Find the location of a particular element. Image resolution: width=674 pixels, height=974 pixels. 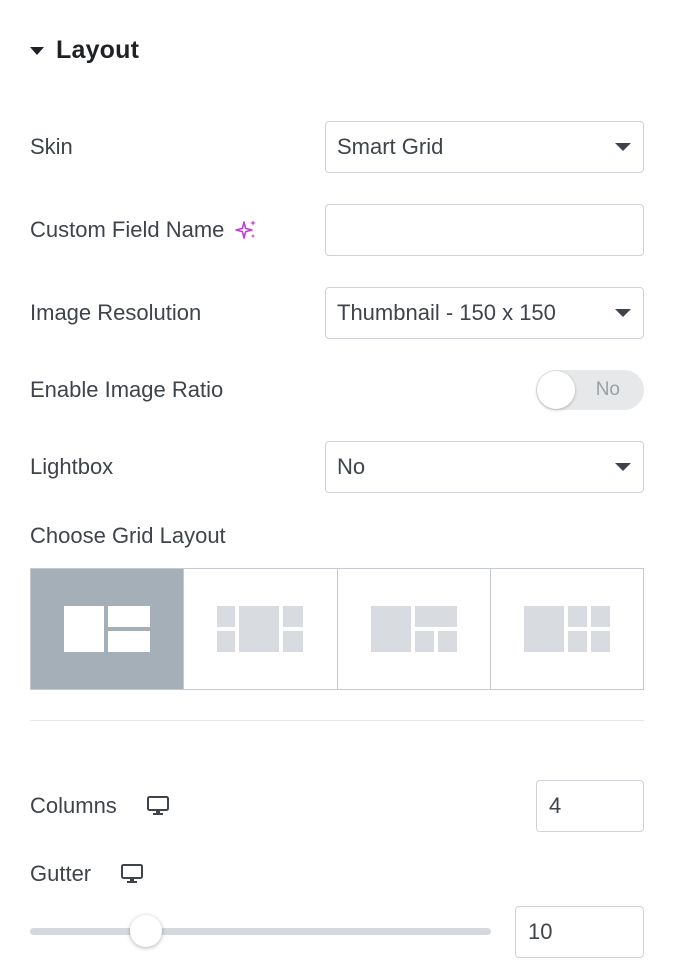

toggle-state-text: No is located at coordinates (607, 389).